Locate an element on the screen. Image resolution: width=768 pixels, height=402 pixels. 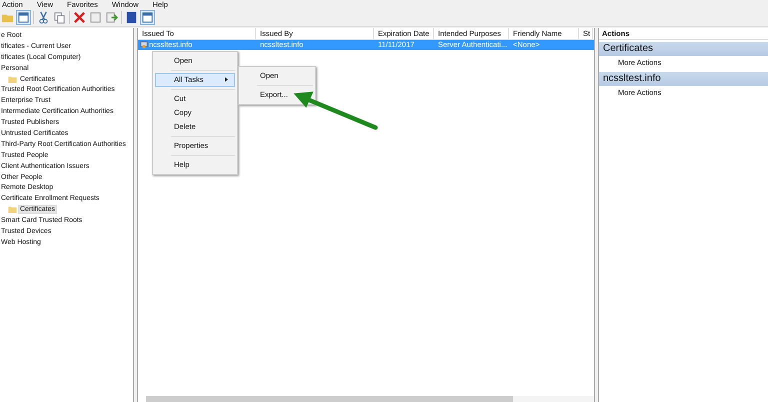
section-header: Certificates is located at coordinates (683, 49).